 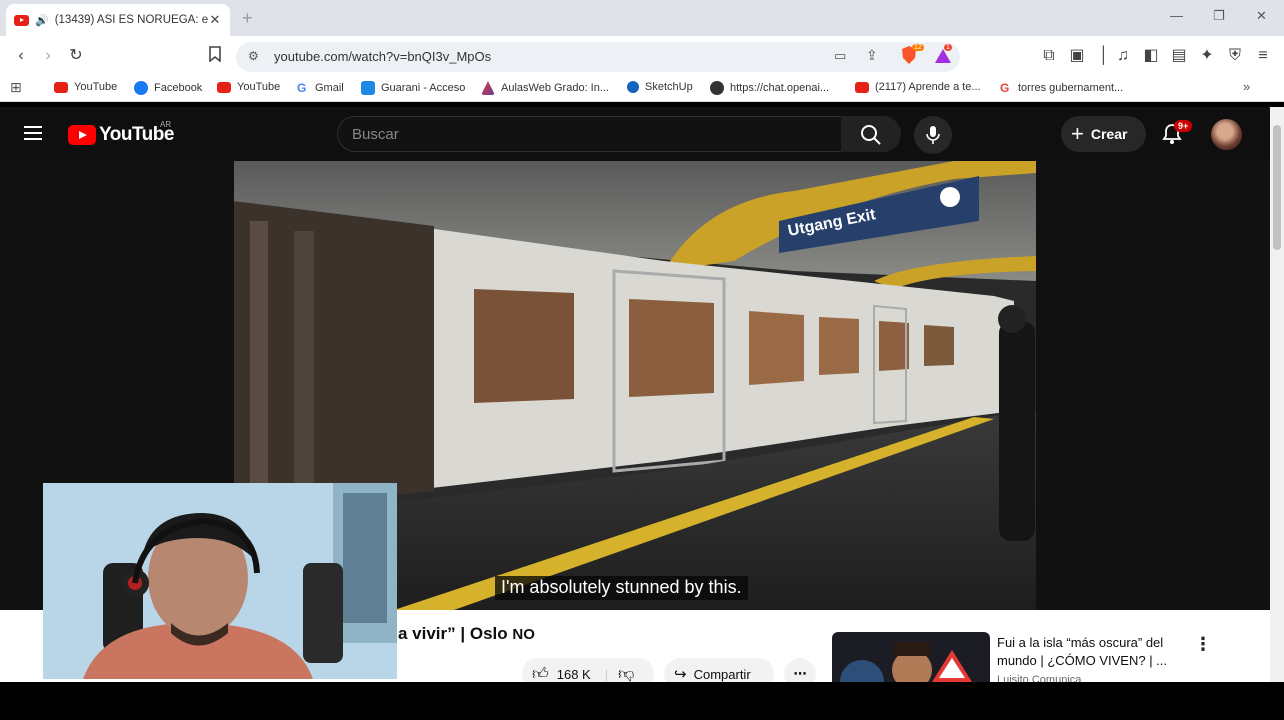 I want to click on search-button, so click(x=871, y=134).